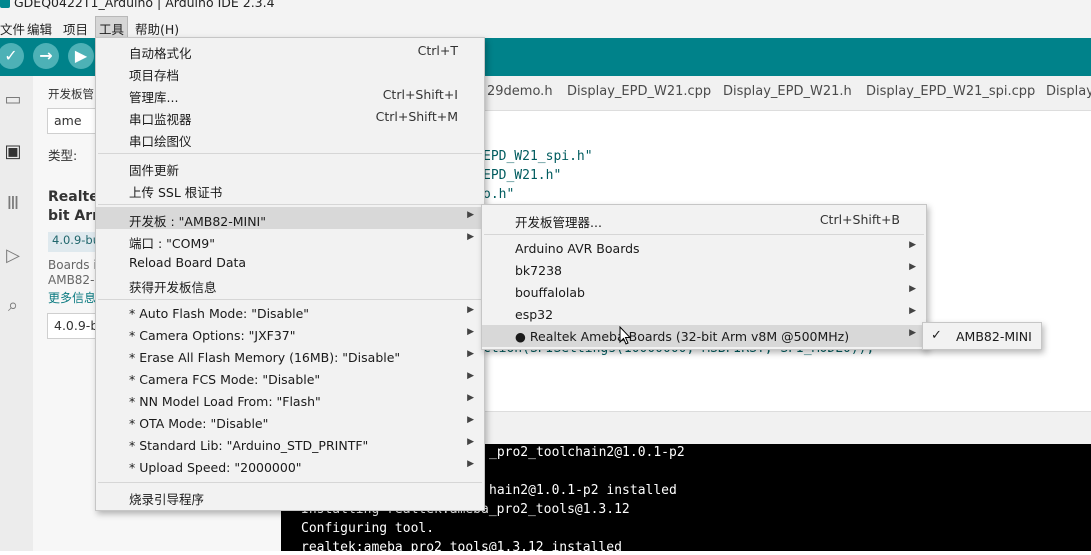 Image resolution: width=1091 pixels, height=555 pixels. Describe the element at coordinates (71, 280) in the screenshot. I see `board-desc-2: AMB82-` at that location.